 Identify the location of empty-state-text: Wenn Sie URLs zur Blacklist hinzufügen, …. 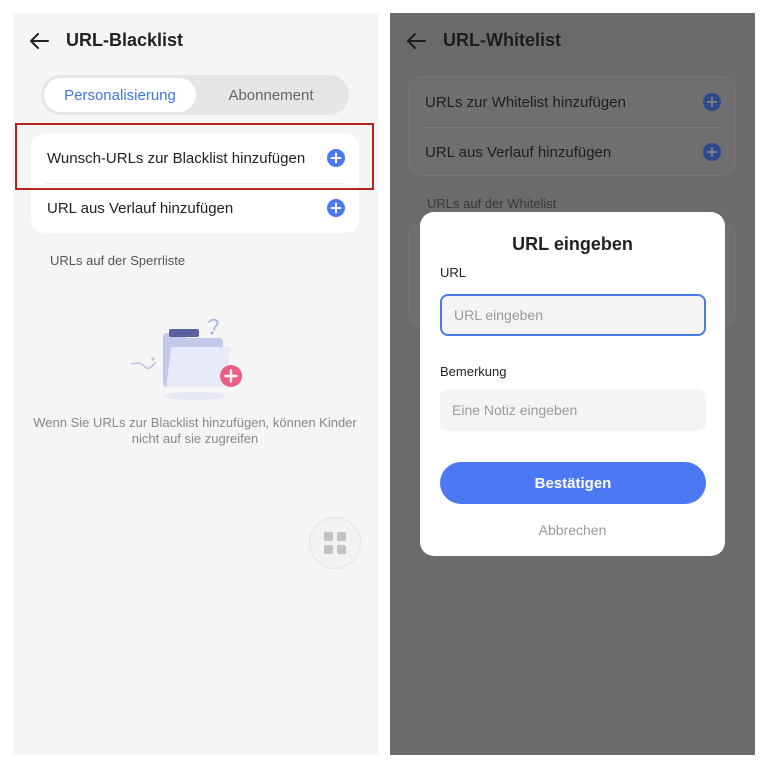
(195, 430).